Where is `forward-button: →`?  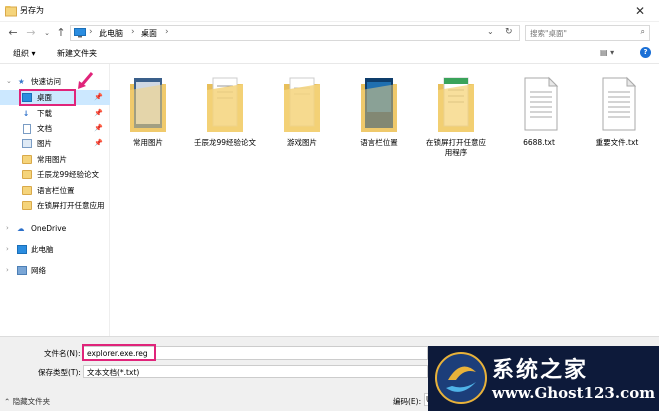
forward-button: → is located at coordinates (31, 33).